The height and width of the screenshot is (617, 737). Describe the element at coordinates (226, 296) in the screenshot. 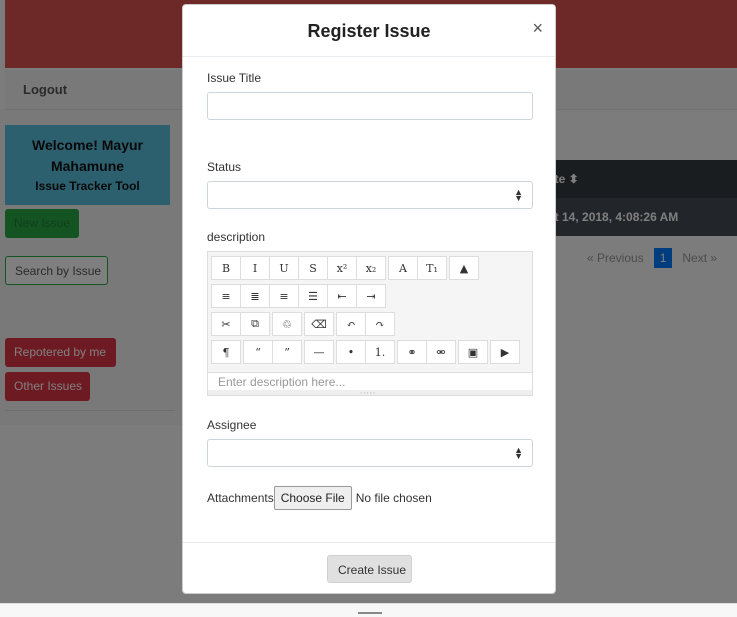

I see `align-left-icon: ≡` at that location.